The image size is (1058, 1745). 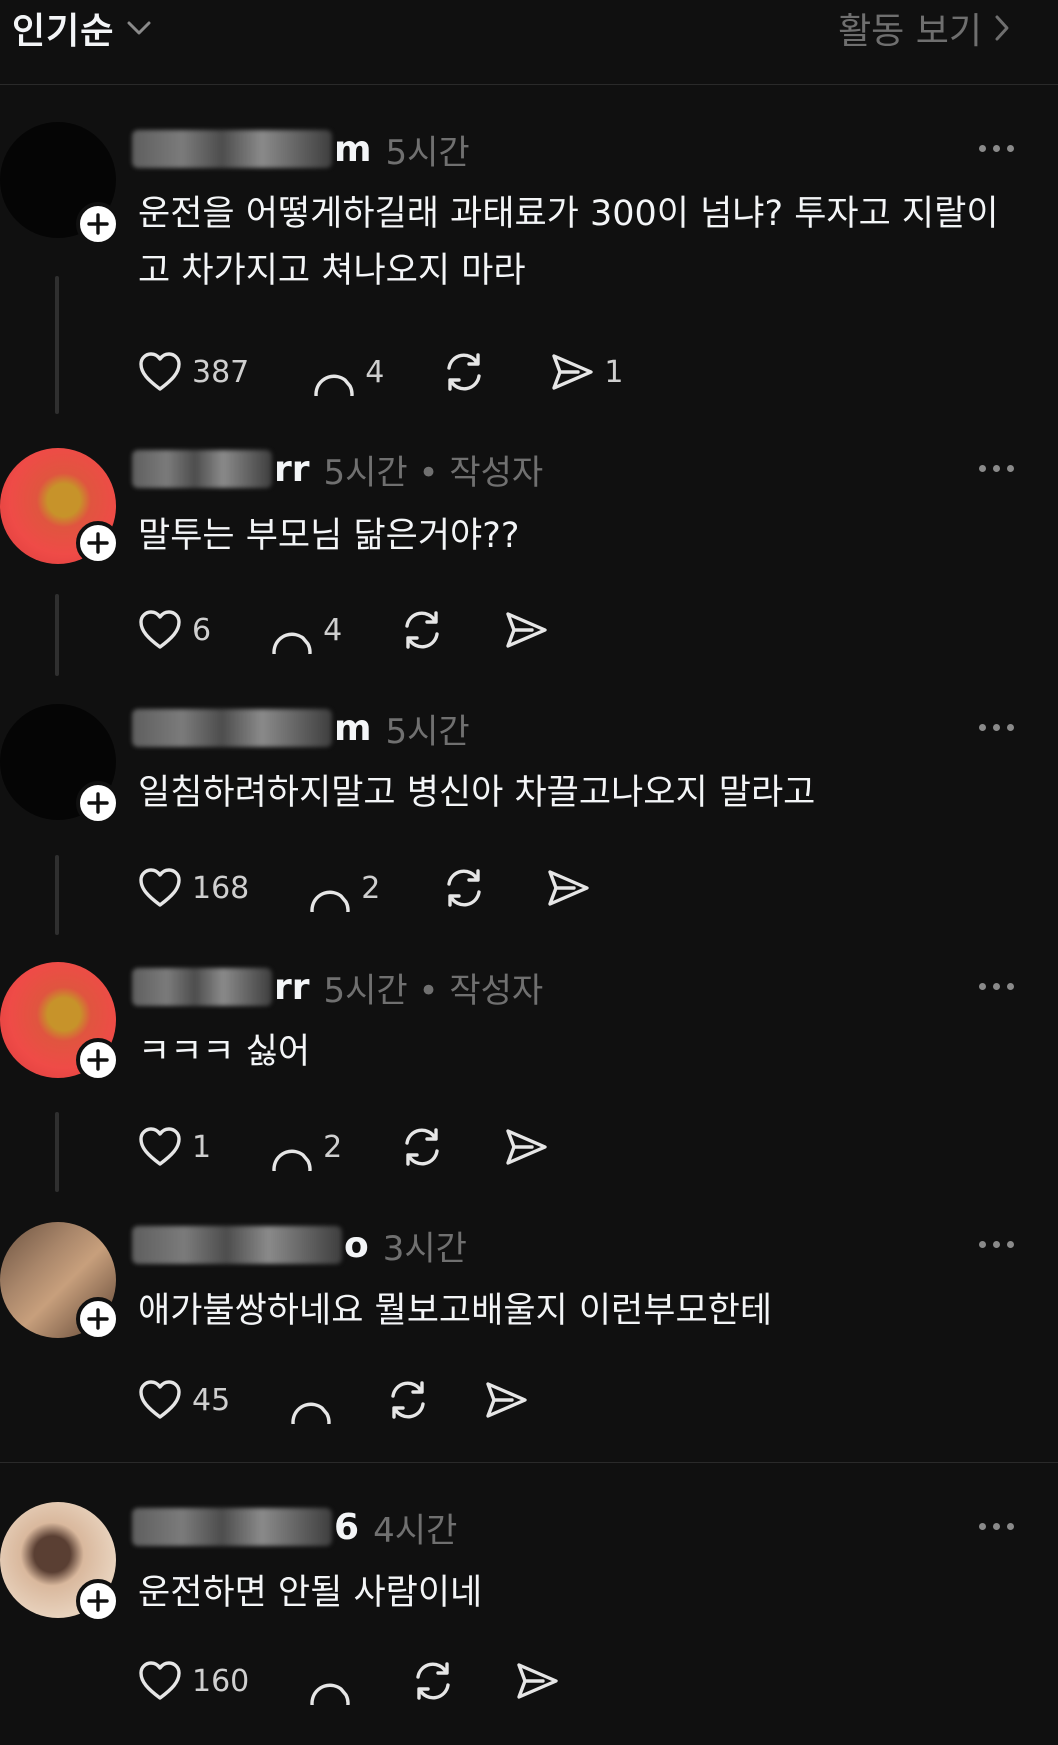 I want to click on comment-text: 일침하려하지말고 병신아 차끌고나오지 말라고, so click(x=477, y=793).